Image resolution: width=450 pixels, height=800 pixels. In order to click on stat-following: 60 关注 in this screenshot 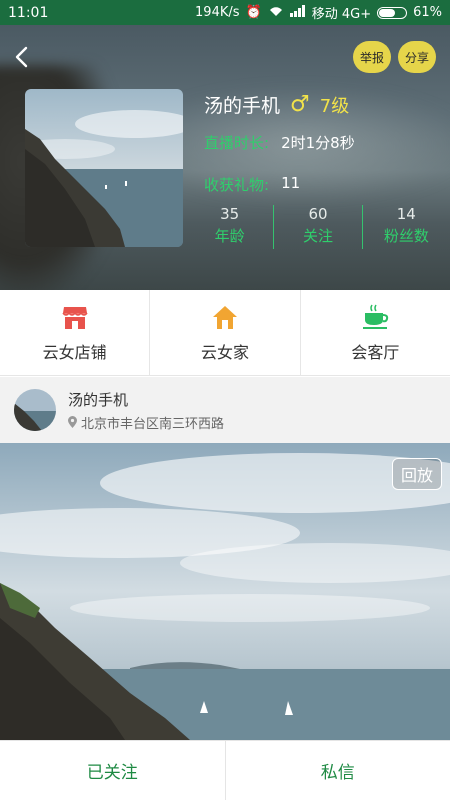, I will do `click(317, 227)`.